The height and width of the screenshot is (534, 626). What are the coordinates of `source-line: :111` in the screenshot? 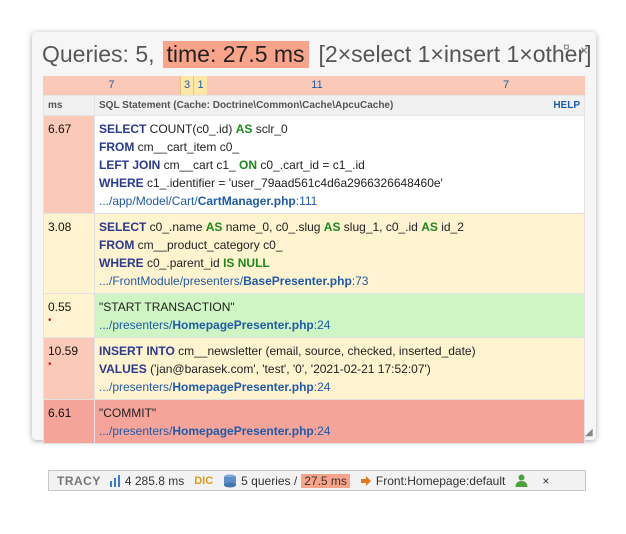 It's located at (306, 201).